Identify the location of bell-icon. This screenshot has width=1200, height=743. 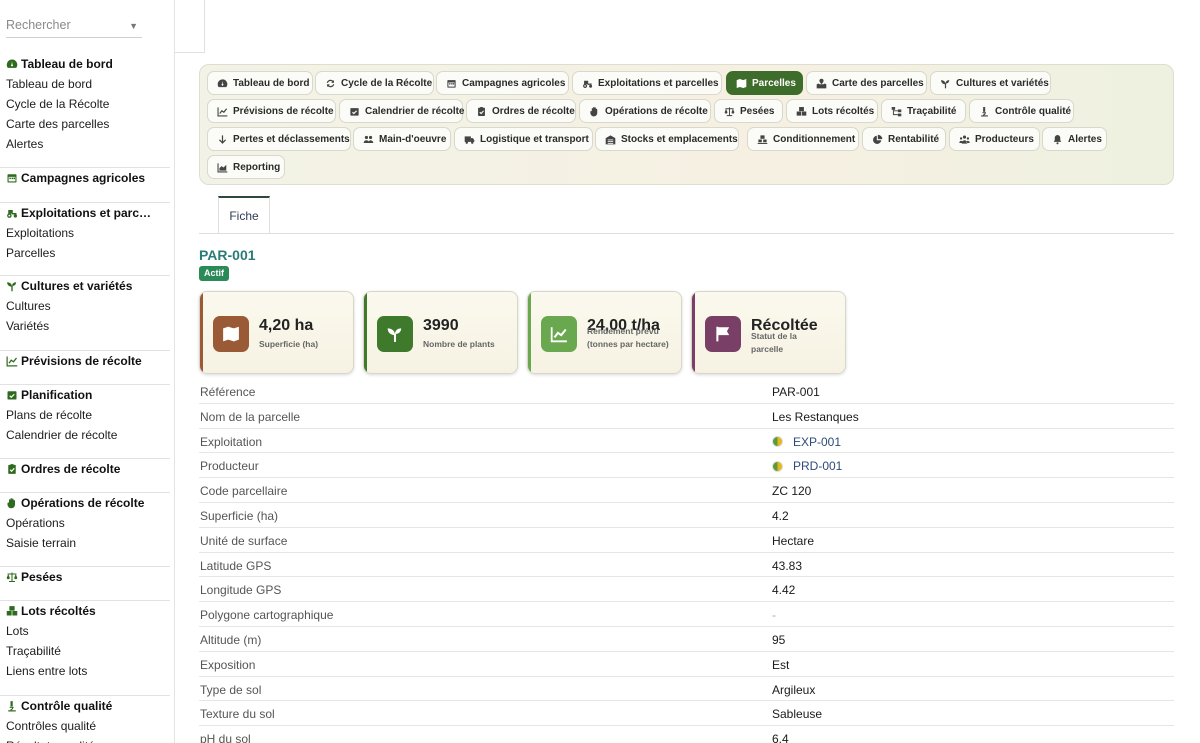
(1057, 139).